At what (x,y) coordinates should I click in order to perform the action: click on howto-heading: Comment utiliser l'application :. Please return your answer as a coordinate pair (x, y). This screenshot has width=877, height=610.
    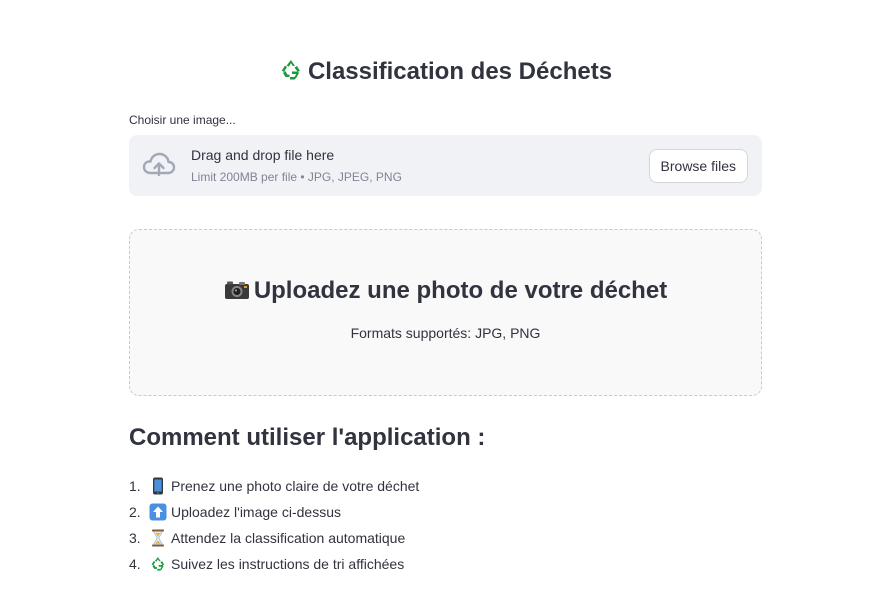
    Looking at the image, I should click on (307, 437).